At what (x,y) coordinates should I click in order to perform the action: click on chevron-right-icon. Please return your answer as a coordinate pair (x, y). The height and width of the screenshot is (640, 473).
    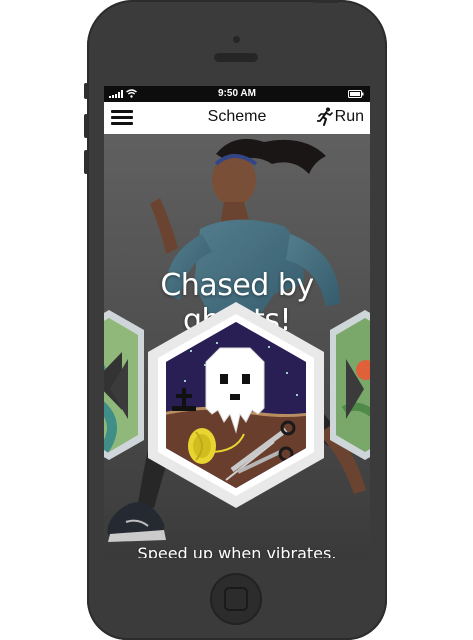
    Looking at the image, I should click on (354, 389).